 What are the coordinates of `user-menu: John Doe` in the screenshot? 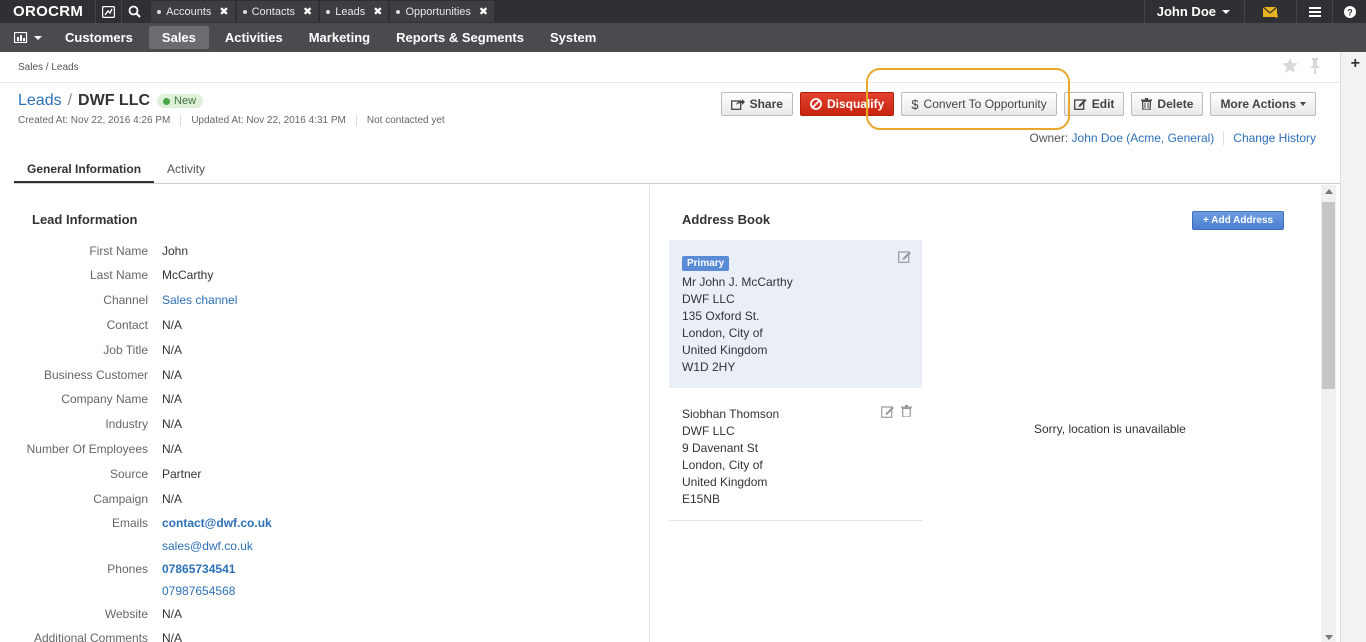 It's located at (1193, 11).